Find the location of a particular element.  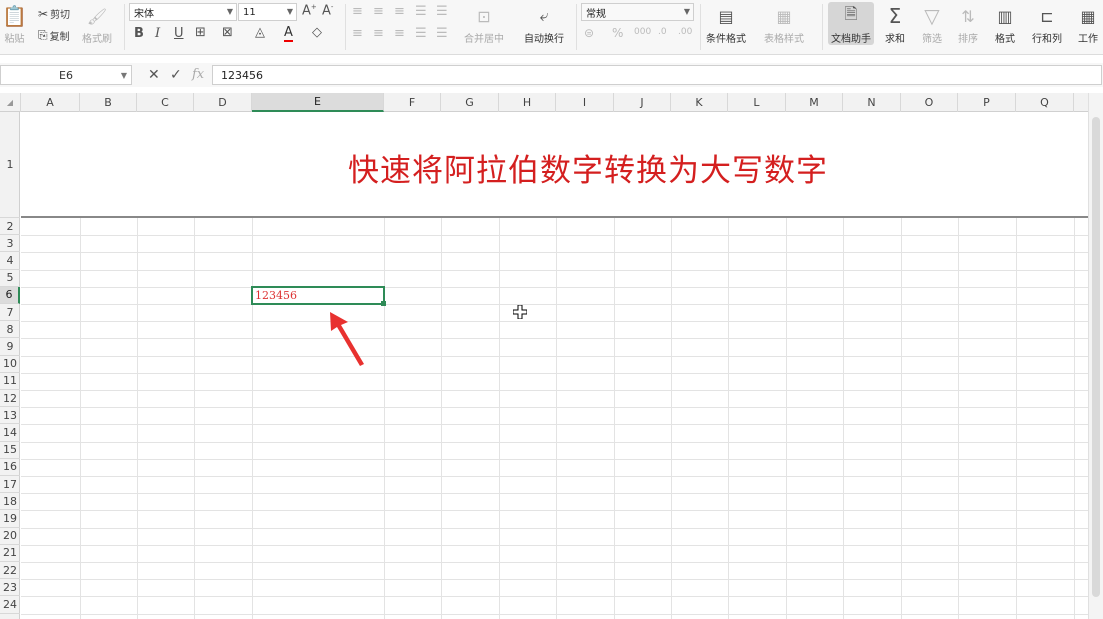

column-header-a: A is located at coordinates (50, 102).